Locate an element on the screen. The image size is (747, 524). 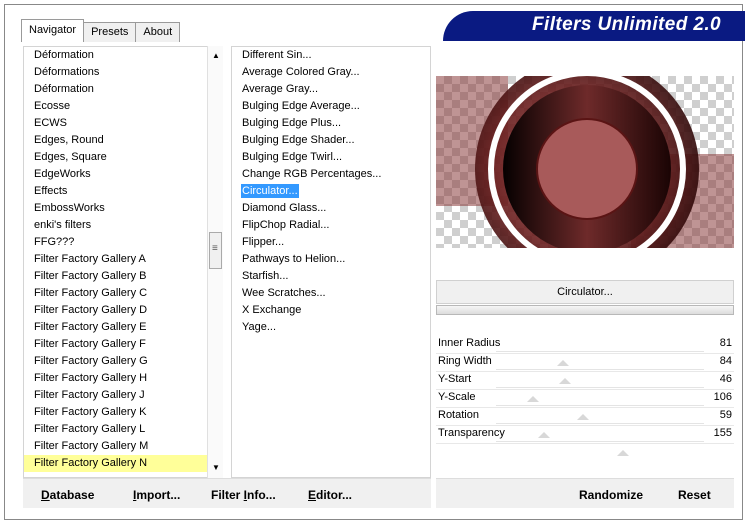
scroll-up-arrow-icon: ▲ is located at coordinates (216, 56).